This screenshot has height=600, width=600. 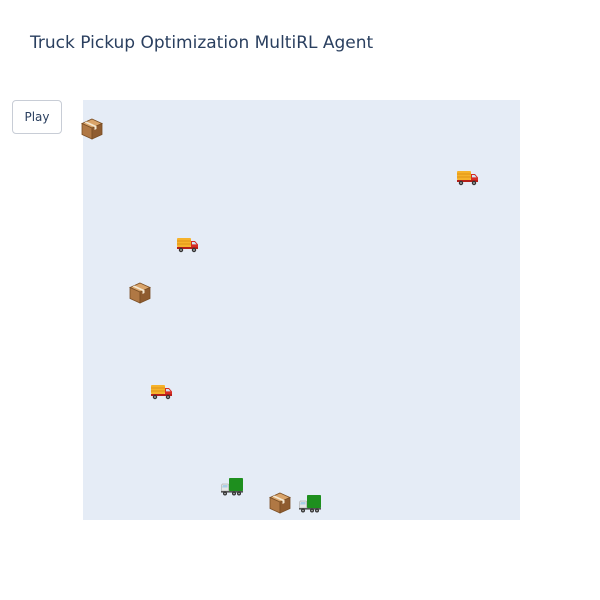 I want to click on play-button: Play, so click(x=37, y=117).